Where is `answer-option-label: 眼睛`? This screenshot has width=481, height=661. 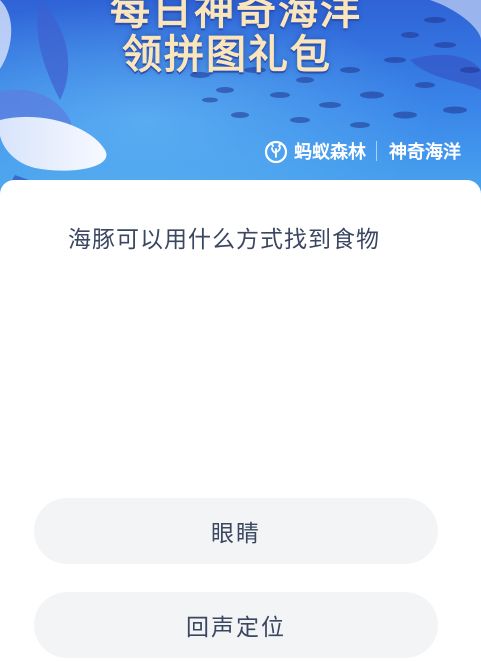 answer-option-label: 眼睛 is located at coordinates (236, 534).